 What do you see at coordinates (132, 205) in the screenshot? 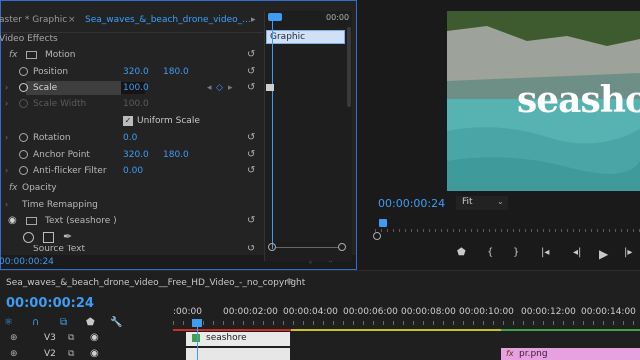
I see `time-remapping-row: › Time Remapping` at bounding box center [132, 205].